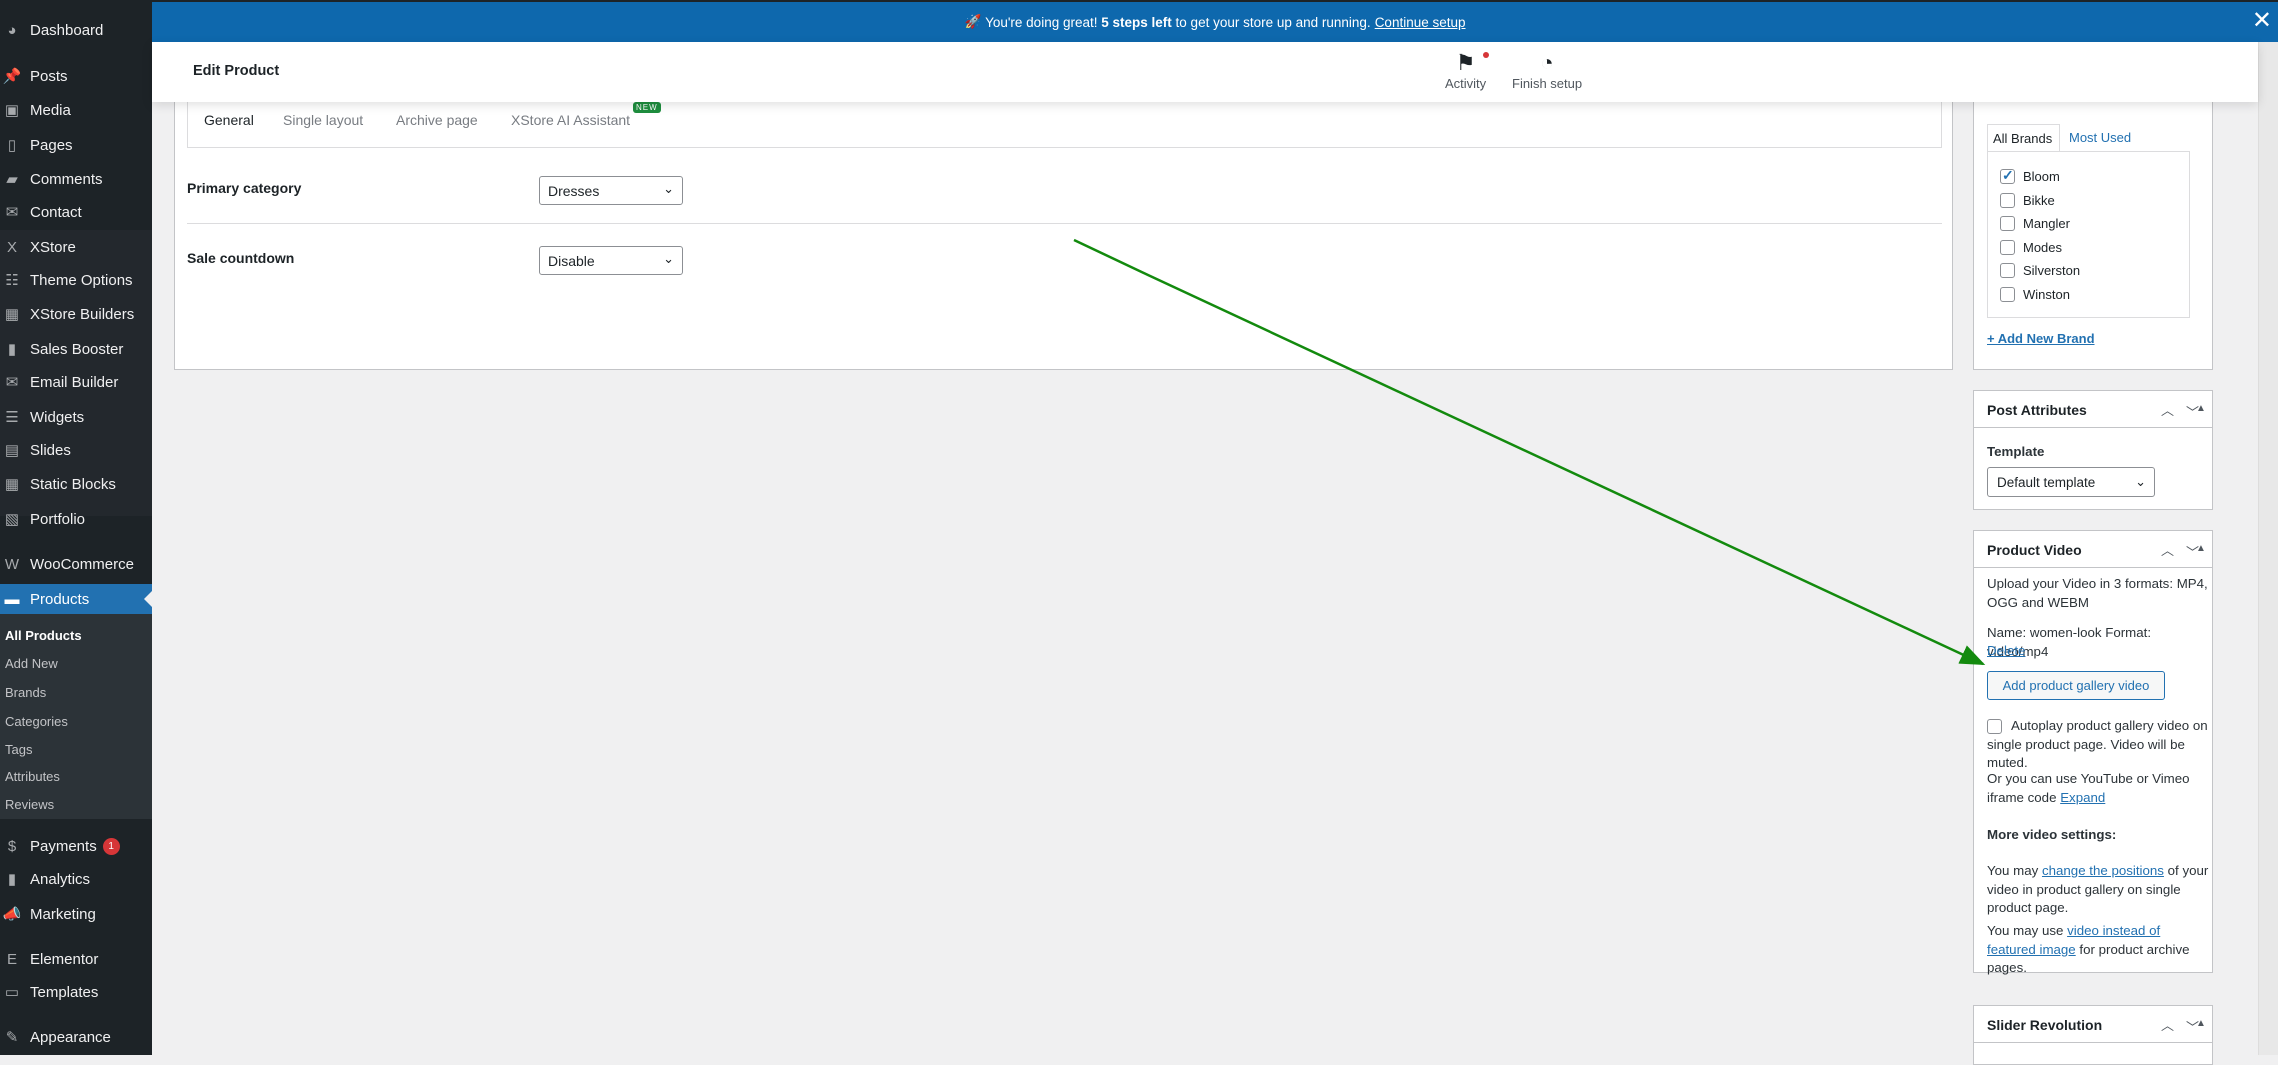 The image size is (2278, 1065). Describe the element at coordinates (1994, 726) in the screenshot. I see `autoplay-checkbox` at that location.